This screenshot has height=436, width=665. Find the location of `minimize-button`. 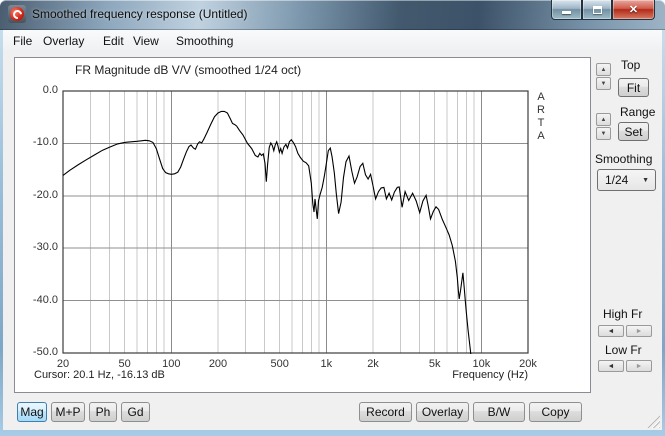

minimize-button is located at coordinates (566, 10).